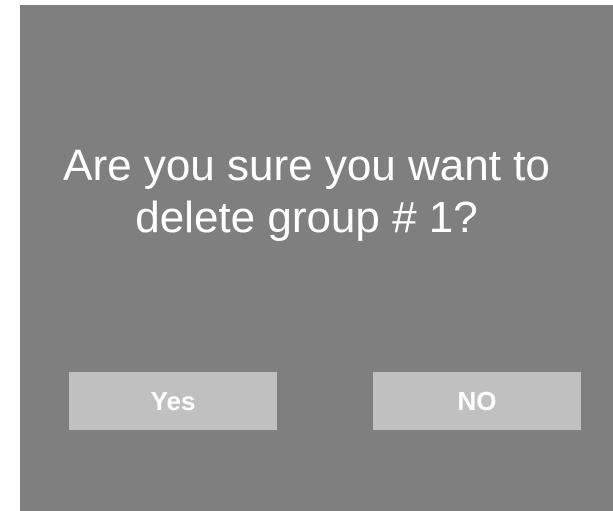  Describe the element at coordinates (173, 401) in the screenshot. I see `yes-button: Yes` at that location.